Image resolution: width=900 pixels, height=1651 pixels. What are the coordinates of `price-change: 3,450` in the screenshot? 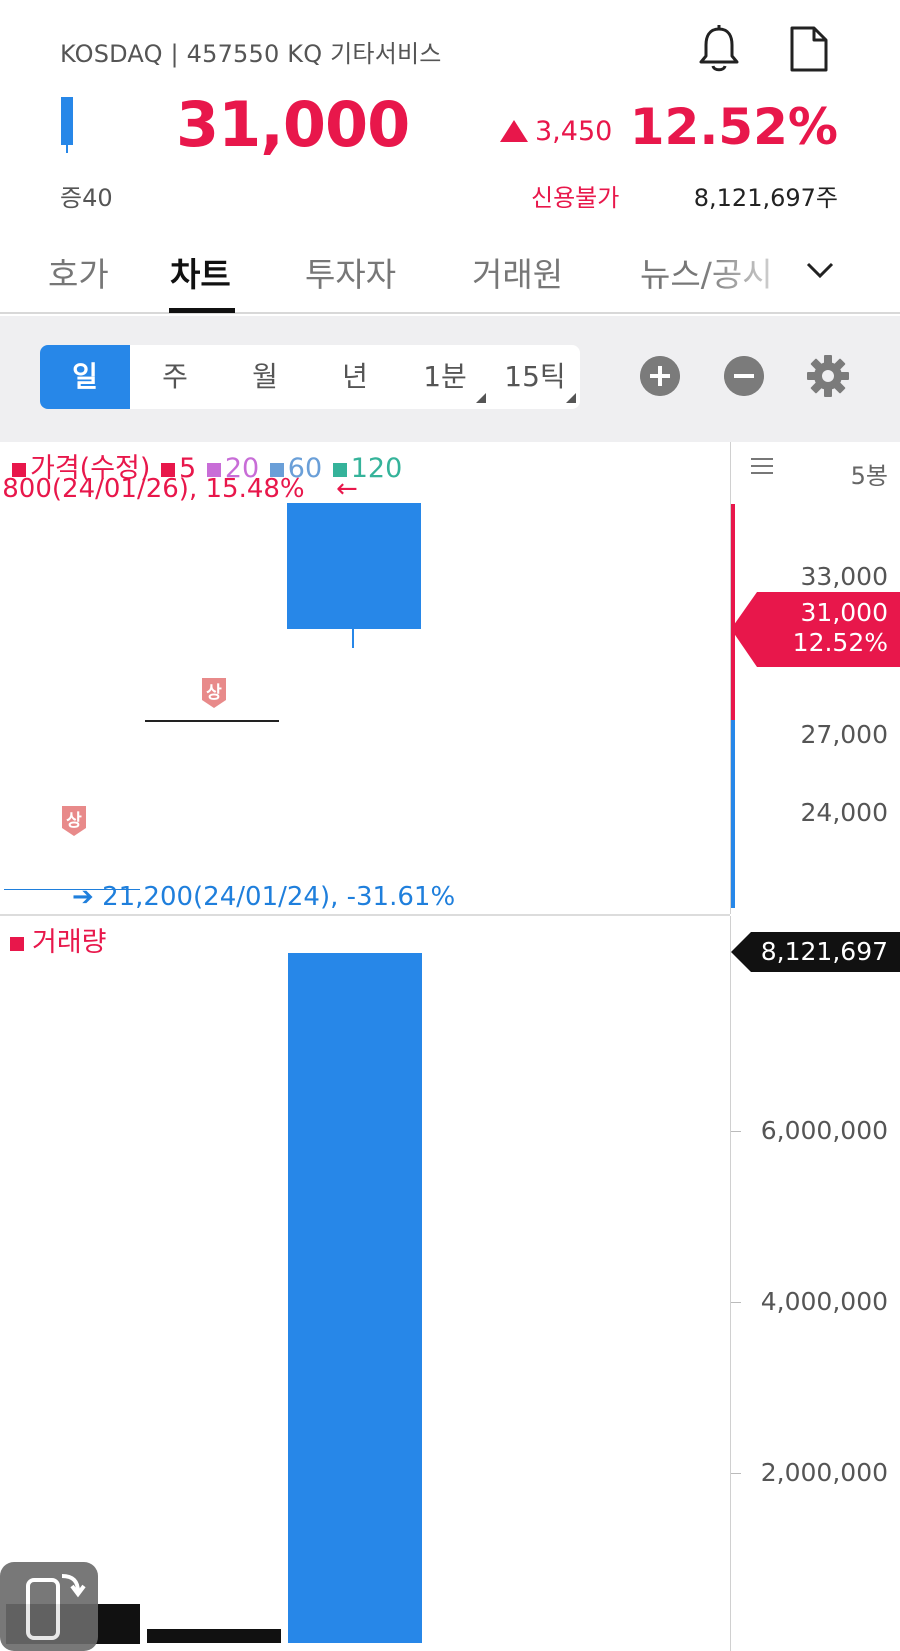 It's located at (574, 131).